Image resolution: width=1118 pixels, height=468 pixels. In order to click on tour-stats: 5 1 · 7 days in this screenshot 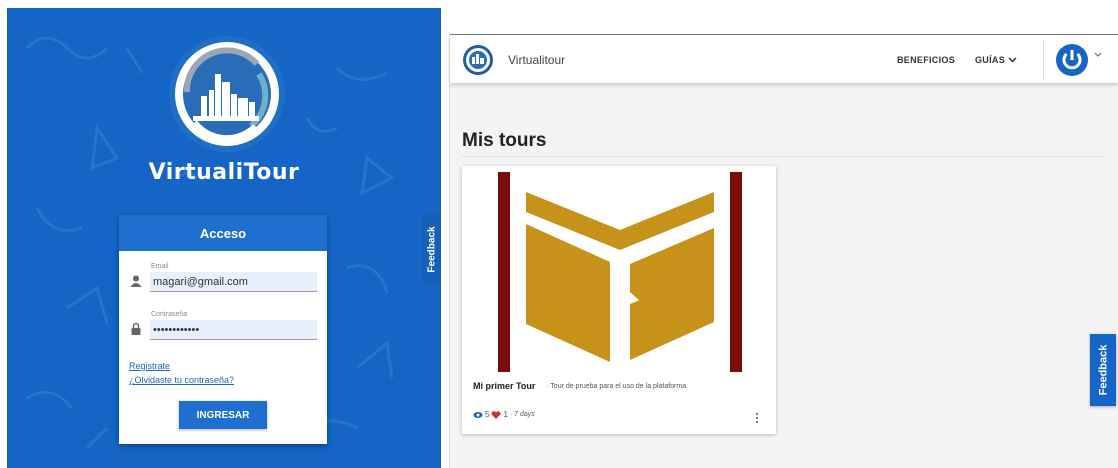, I will do `click(504, 414)`.